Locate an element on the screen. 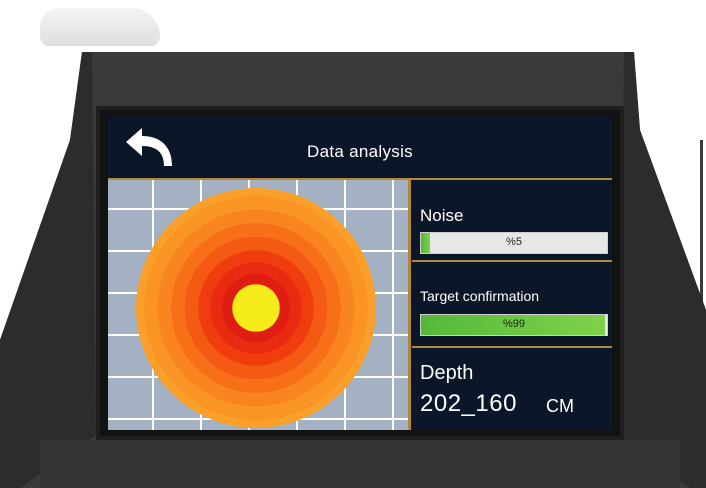 The width and height of the screenshot is (706, 488). target-label: Target confirmation is located at coordinates (480, 296).